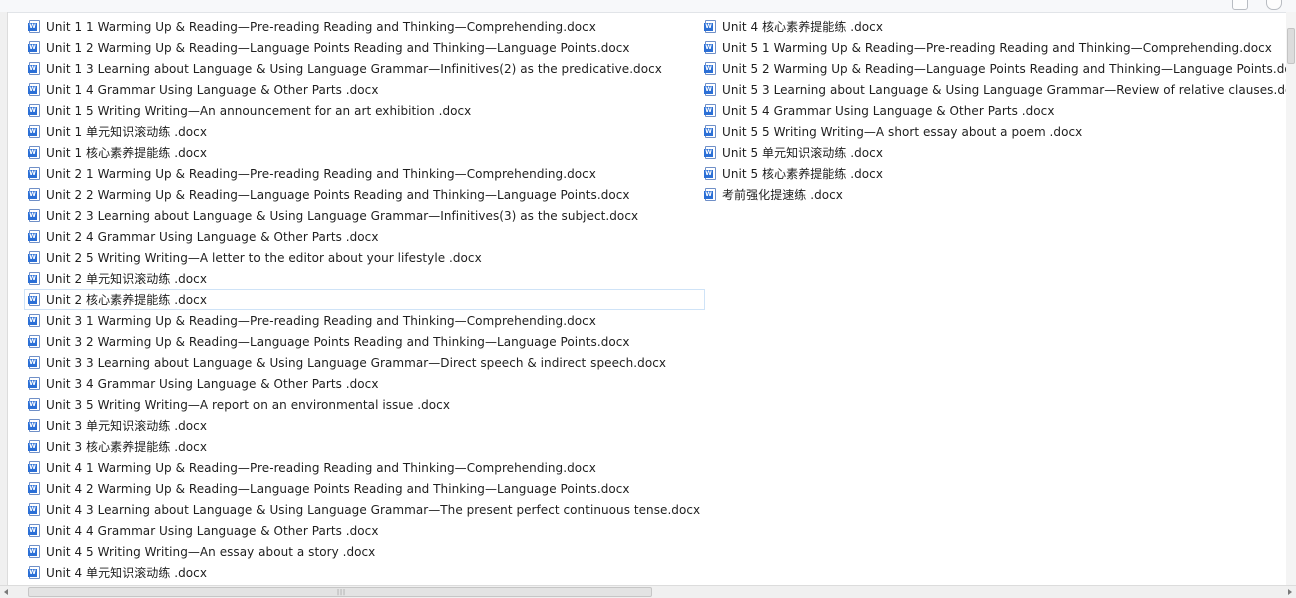 The image size is (1296, 598). What do you see at coordinates (1291, 299) in the screenshot?
I see `vertical-scrollbar` at bounding box center [1291, 299].